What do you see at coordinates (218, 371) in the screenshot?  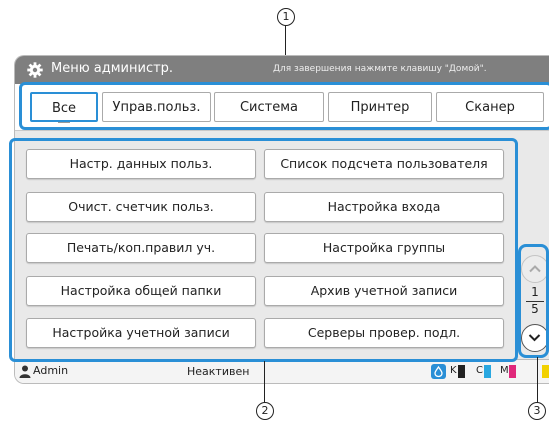 I see `status-text: Неактивен` at bounding box center [218, 371].